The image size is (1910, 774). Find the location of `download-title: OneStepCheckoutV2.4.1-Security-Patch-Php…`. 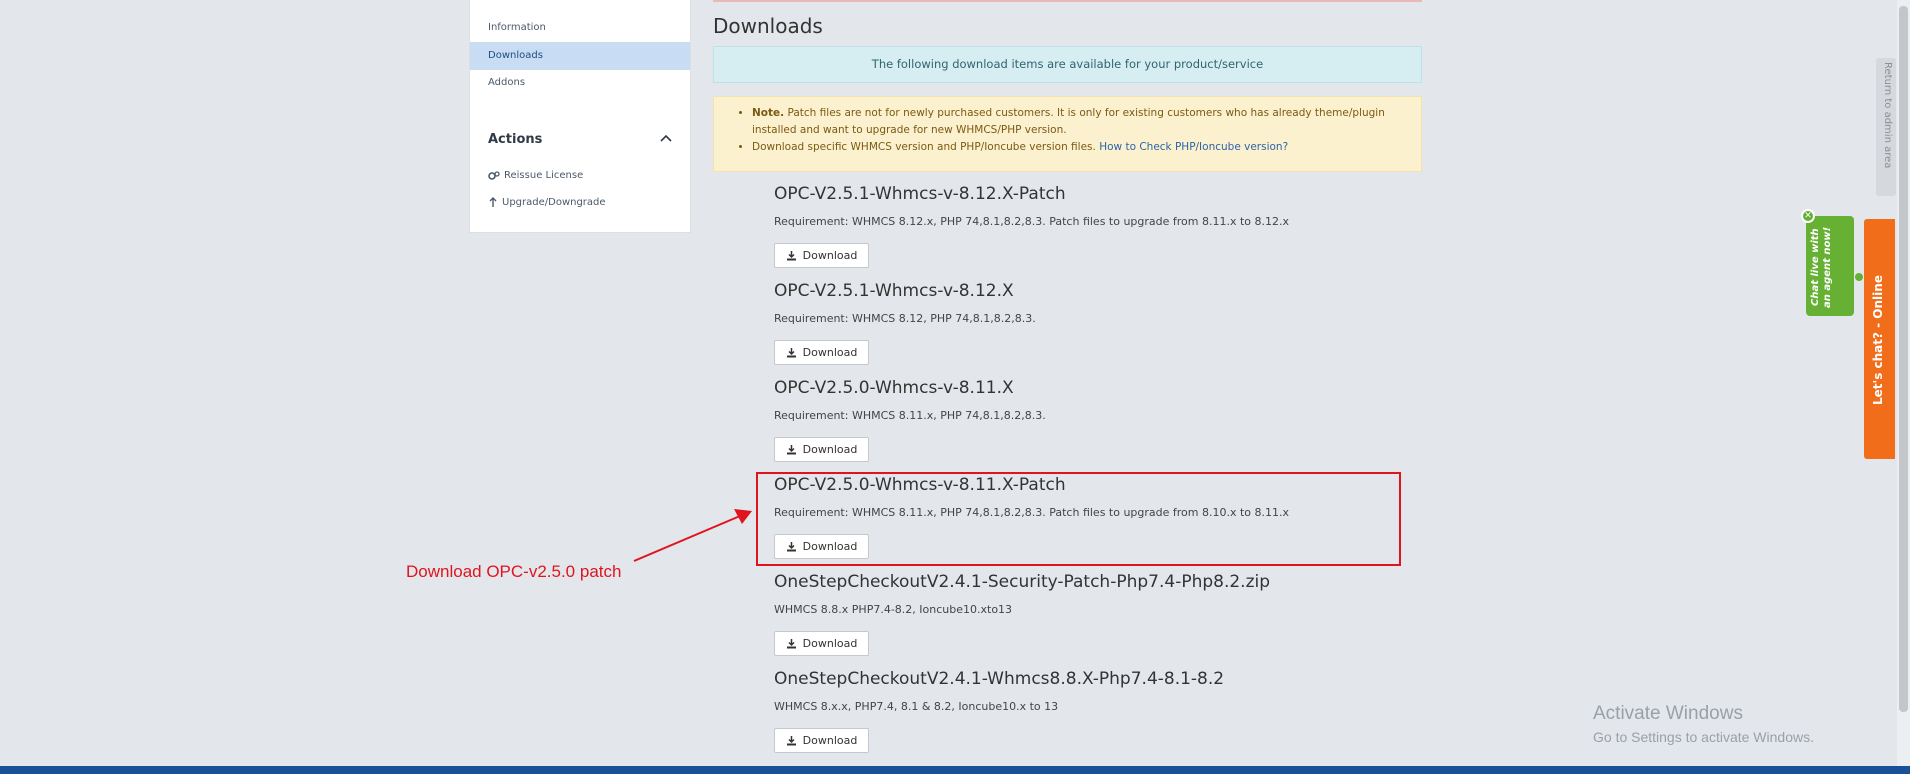

download-title: OneStepCheckoutV2.4.1-Security-Patch-Php… is located at coordinates (1022, 582).